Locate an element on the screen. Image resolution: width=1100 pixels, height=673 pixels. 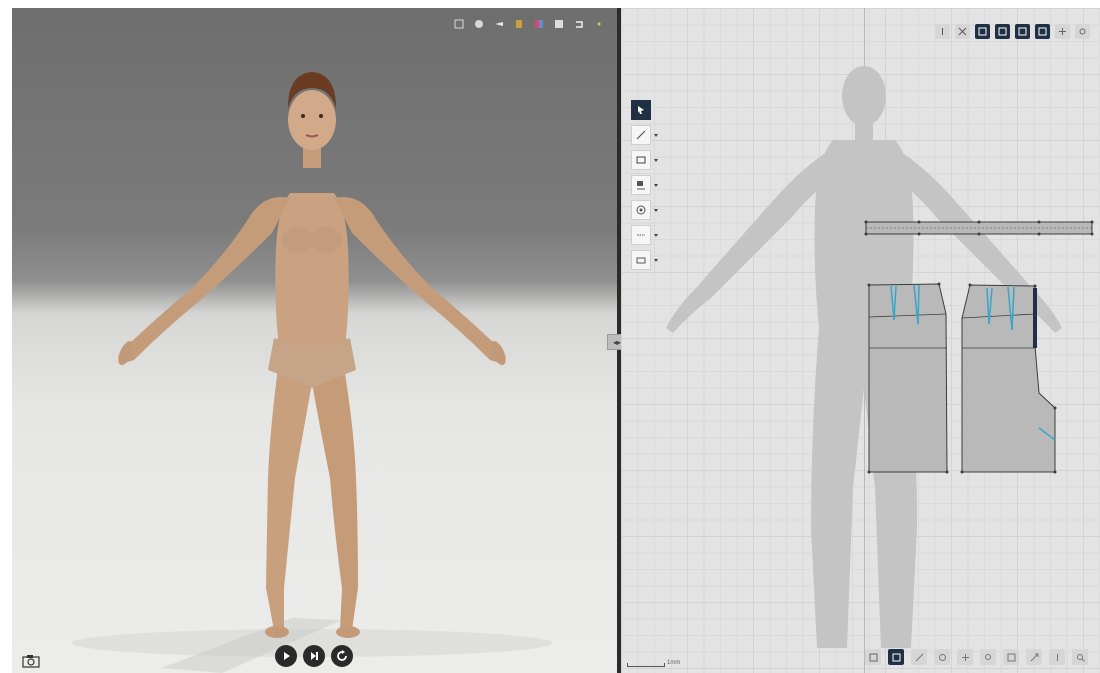
back-skirt-piece is located at coordinates (1008, 378).